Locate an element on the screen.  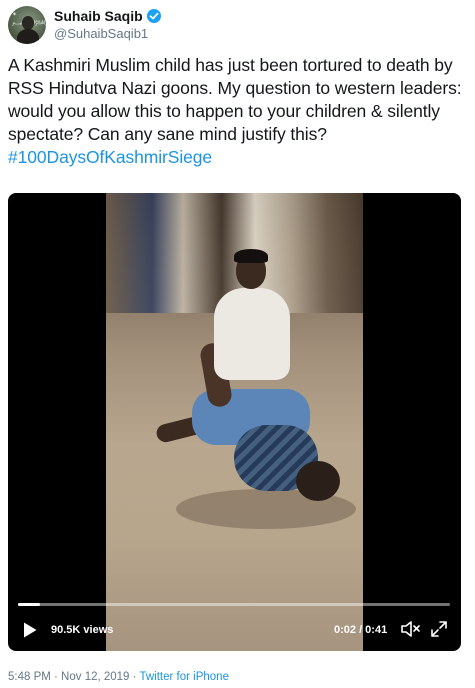
video-time: 0:02 / 0:41 is located at coordinates (361, 630).